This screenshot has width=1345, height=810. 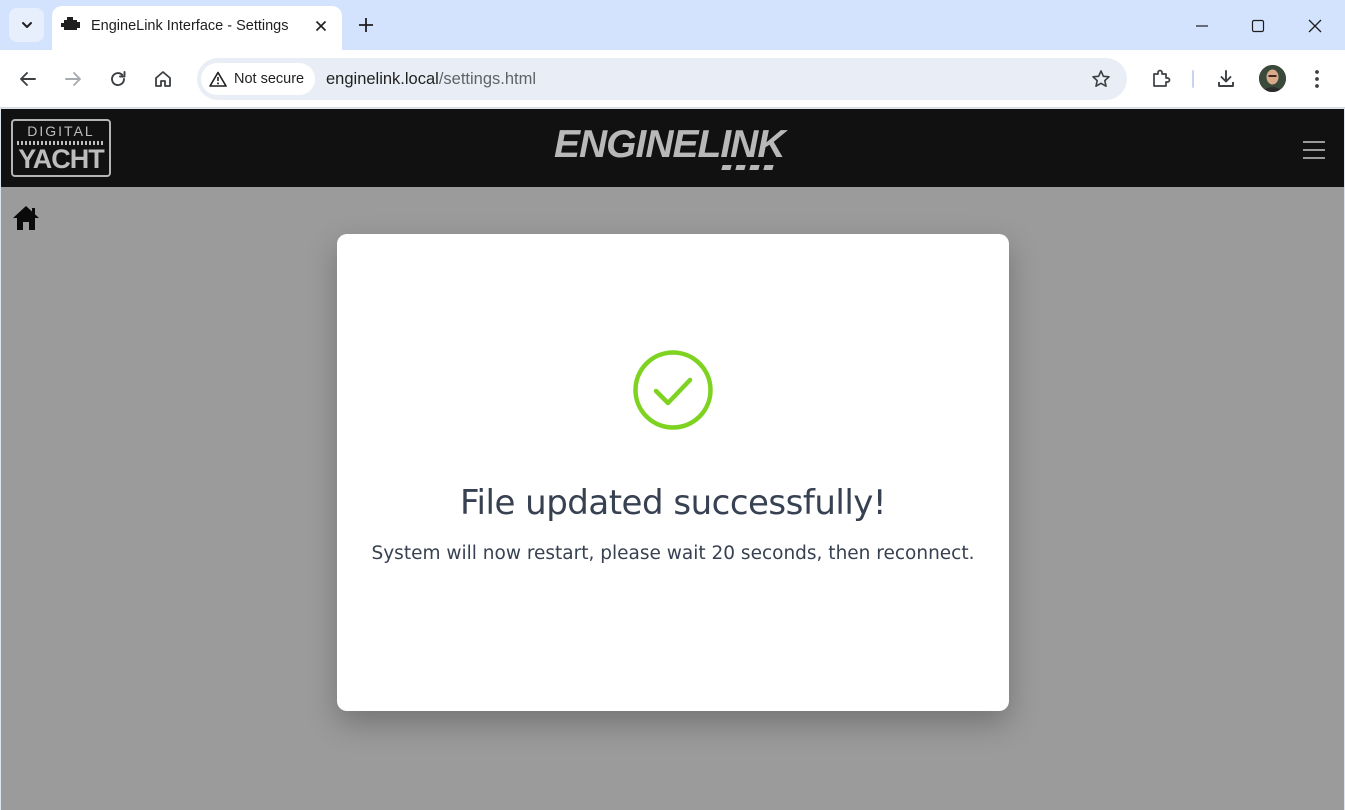 I want to click on maximize-icon, so click(x=1258, y=26).